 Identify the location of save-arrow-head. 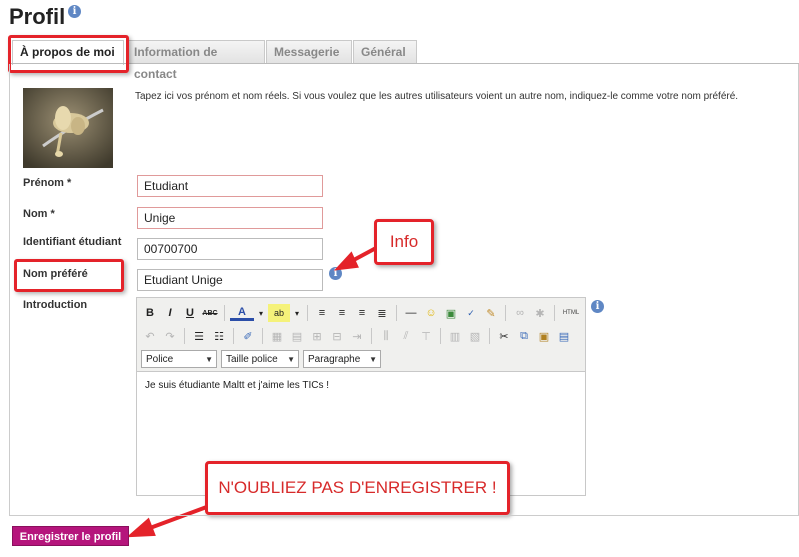
(141, 527).